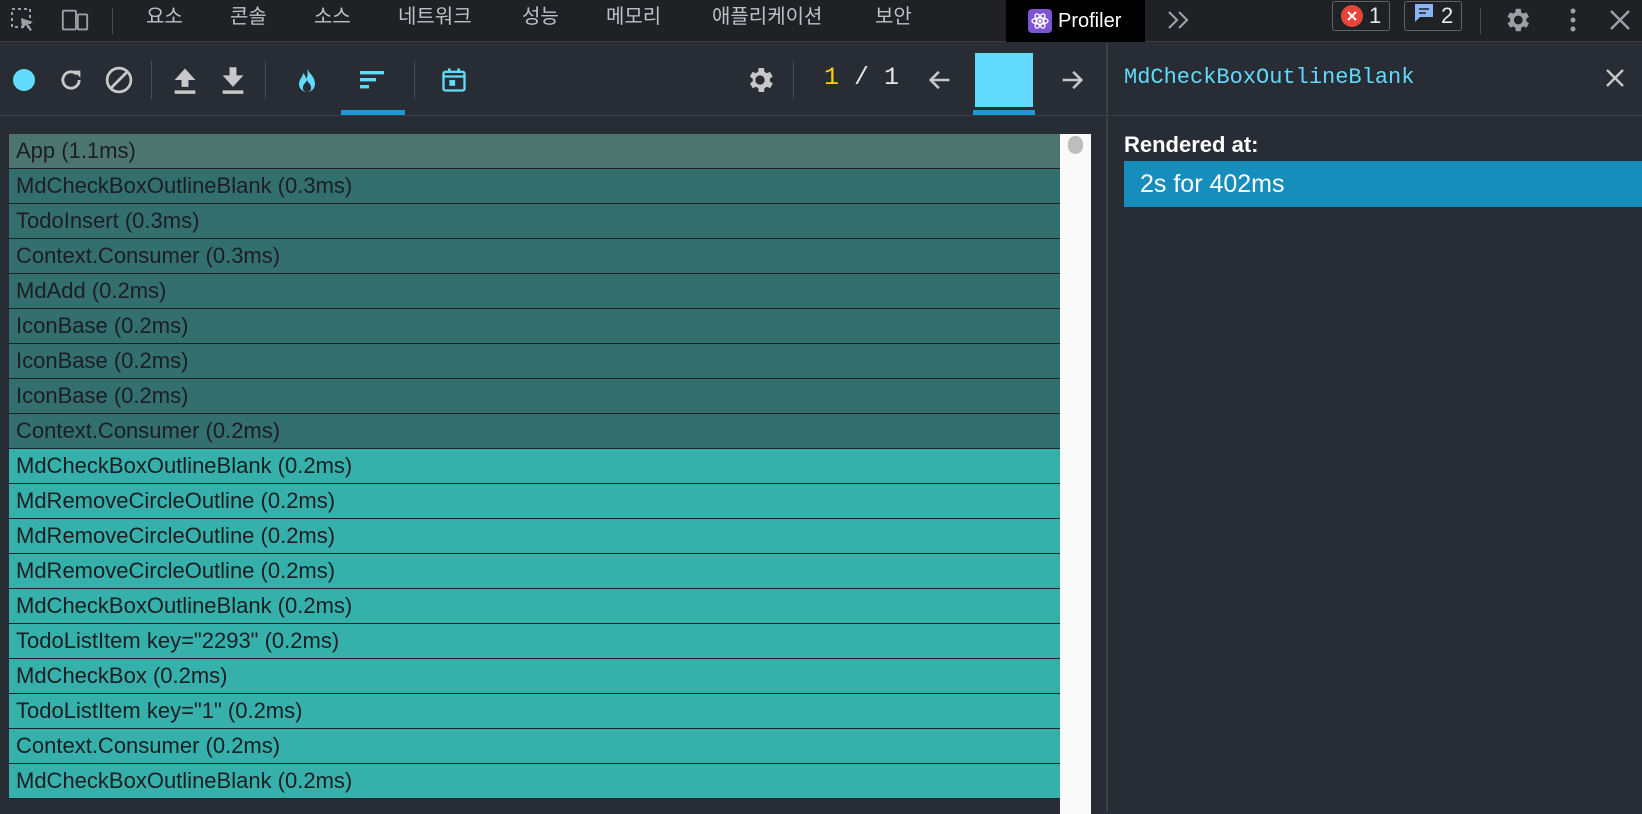 The height and width of the screenshot is (814, 1642). I want to click on inspect-element-icon, so click(23, 20).